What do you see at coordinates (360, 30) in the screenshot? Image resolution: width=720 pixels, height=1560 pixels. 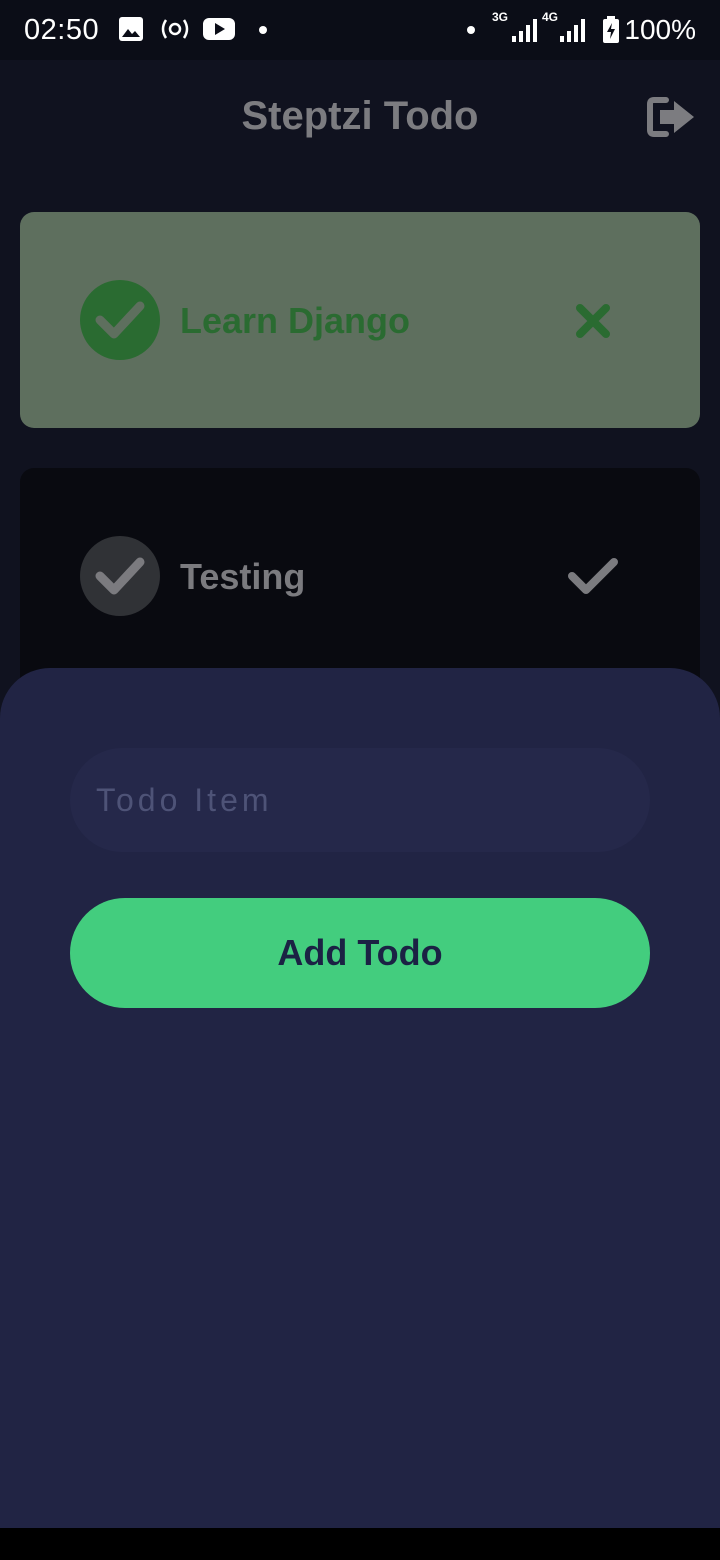 I see `status-bar: 02:50 3G 4G 100%` at bounding box center [360, 30].